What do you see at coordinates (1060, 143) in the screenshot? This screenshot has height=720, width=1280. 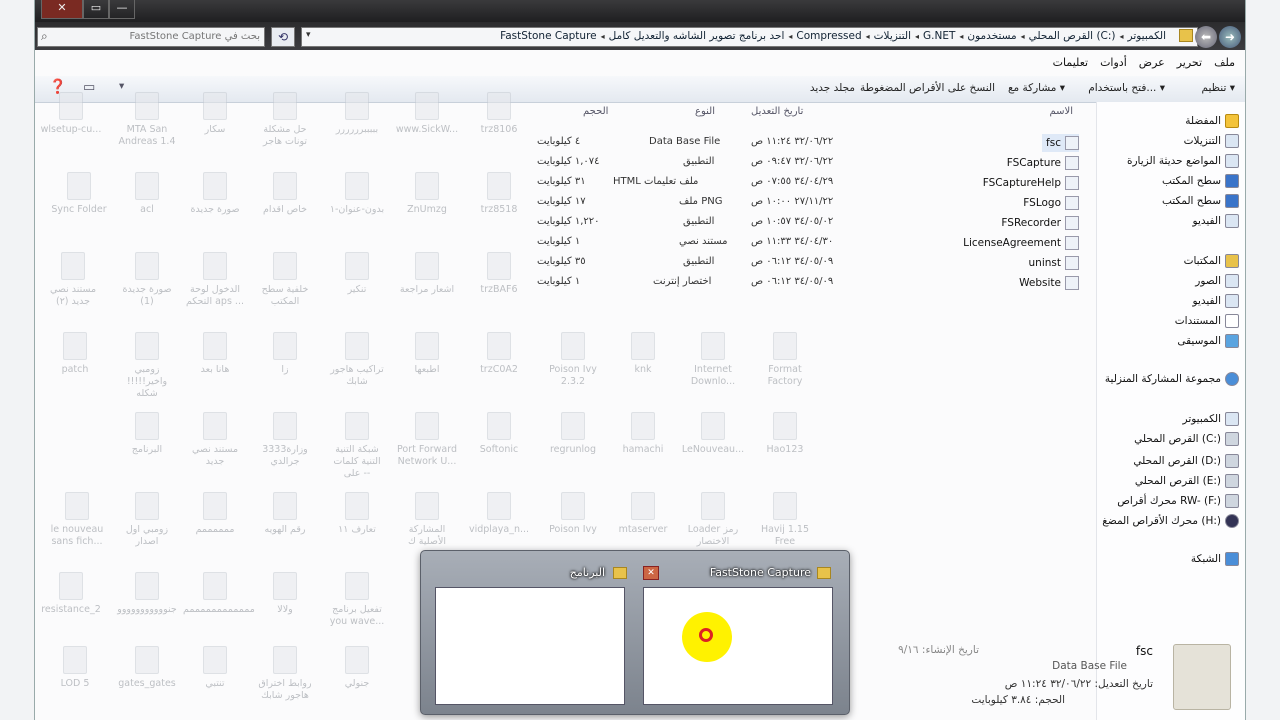 I see `file-row-selected: fsc` at bounding box center [1060, 143].